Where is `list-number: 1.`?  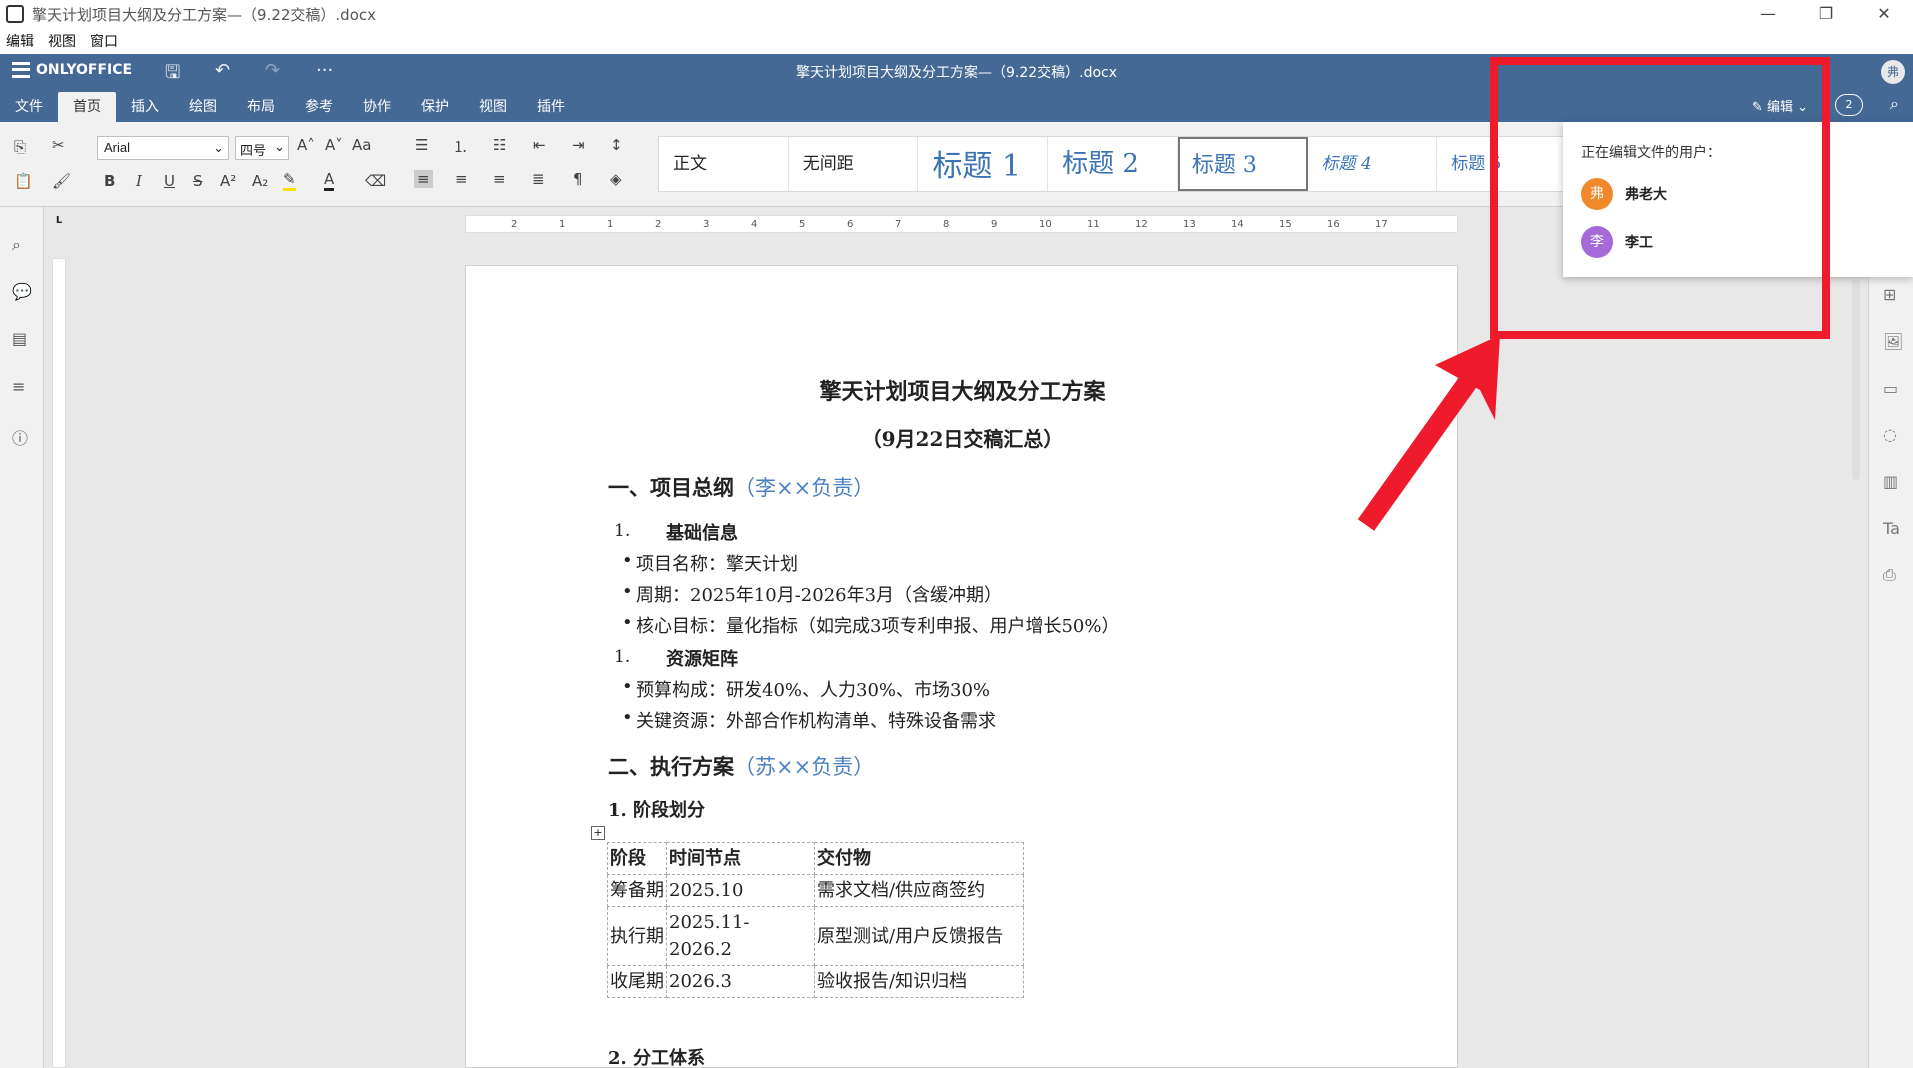 list-number: 1. is located at coordinates (622, 657).